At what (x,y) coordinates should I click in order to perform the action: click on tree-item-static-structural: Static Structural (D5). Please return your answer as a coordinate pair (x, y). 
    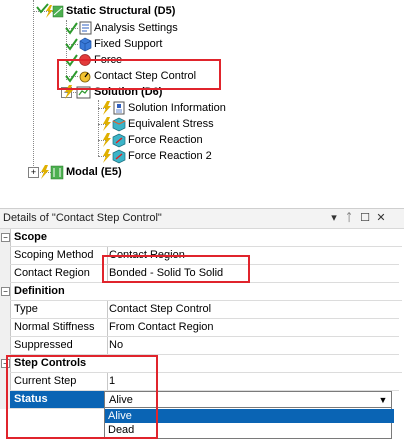
    Looking at the image, I should click on (144, 11).